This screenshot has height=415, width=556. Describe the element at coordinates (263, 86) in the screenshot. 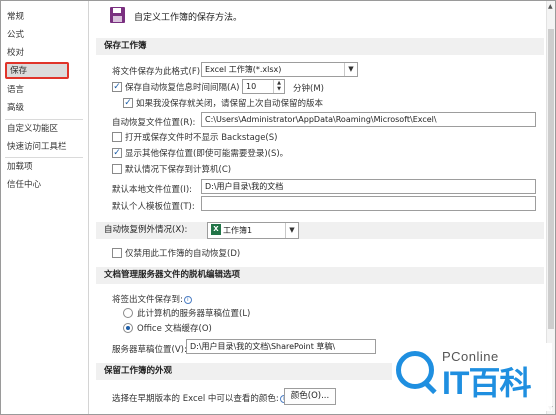

I see `autorecover-minutes-spinner: 10 ▲ ▼` at that location.